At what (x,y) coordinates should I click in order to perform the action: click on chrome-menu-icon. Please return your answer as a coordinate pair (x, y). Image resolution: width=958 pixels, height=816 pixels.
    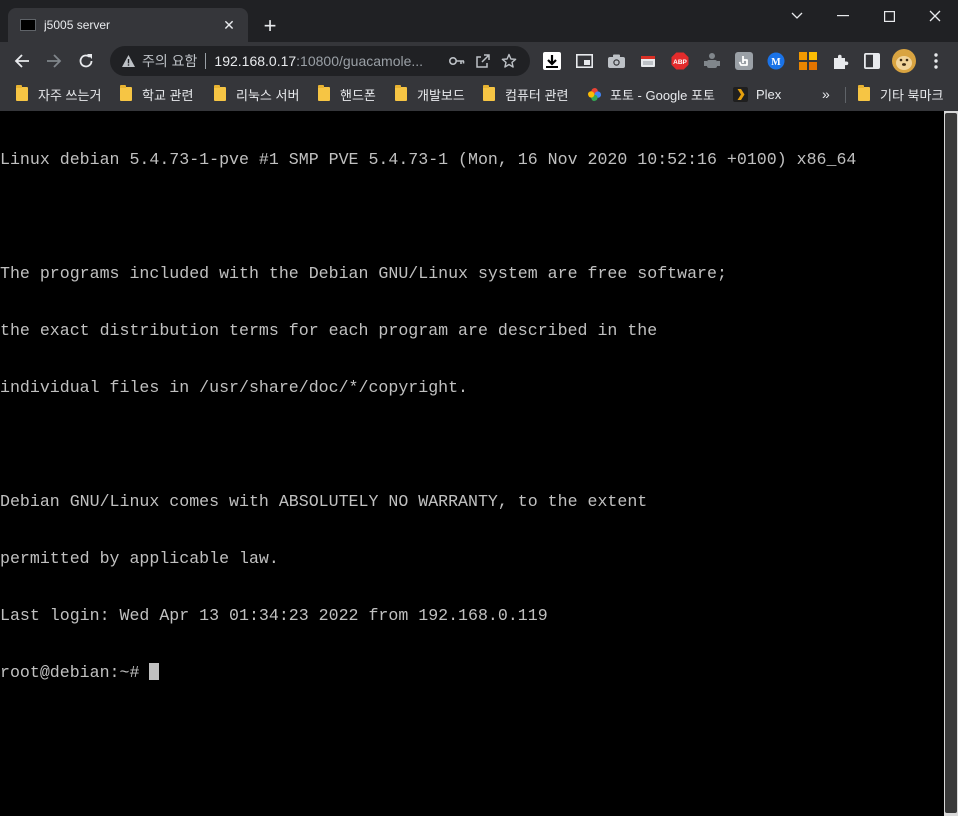
    Looking at the image, I should click on (936, 61).